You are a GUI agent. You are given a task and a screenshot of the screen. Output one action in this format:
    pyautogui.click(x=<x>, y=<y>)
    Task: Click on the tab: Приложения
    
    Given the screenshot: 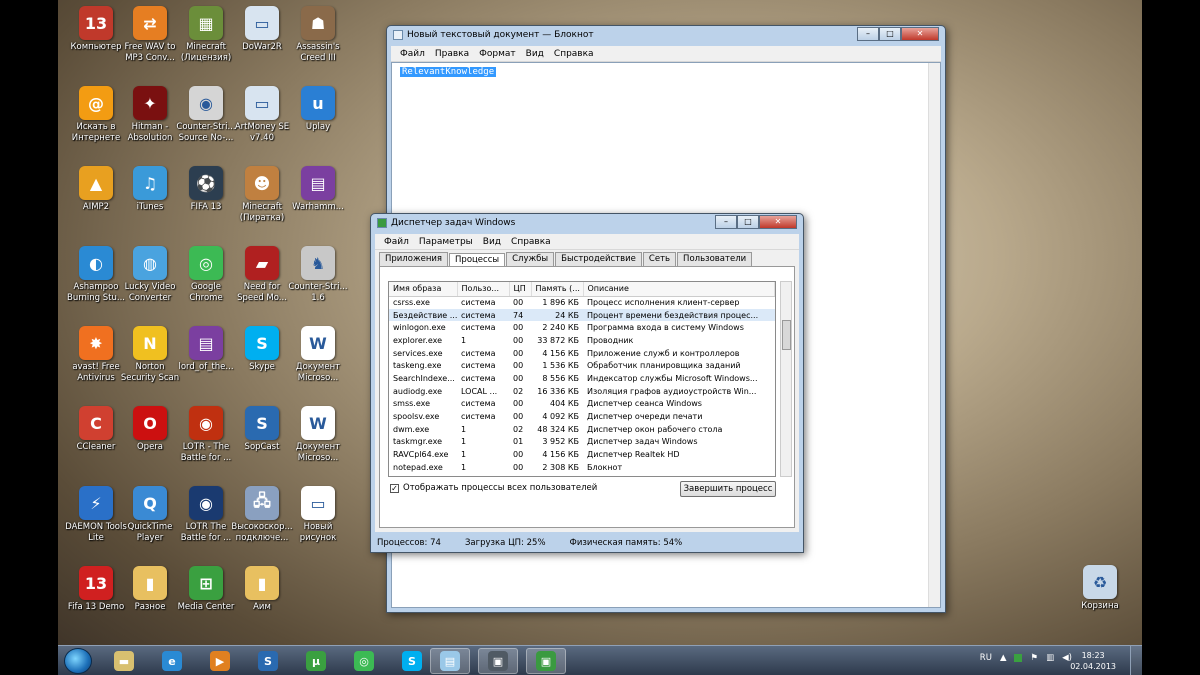 What is the action you would take?
    pyautogui.click(x=414, y=259)
    